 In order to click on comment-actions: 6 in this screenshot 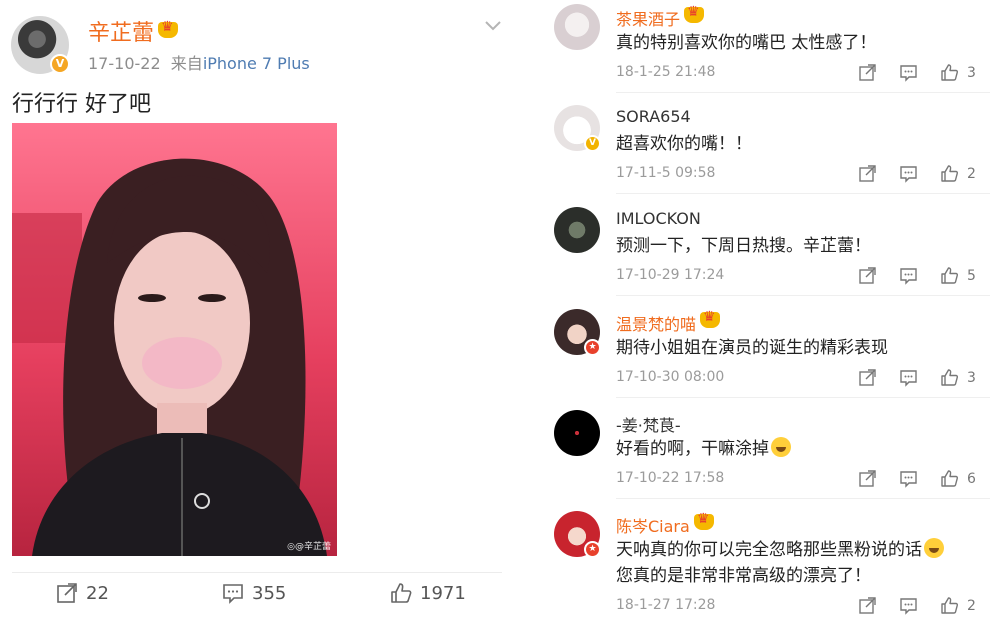, I will do `click(917, 478)`.